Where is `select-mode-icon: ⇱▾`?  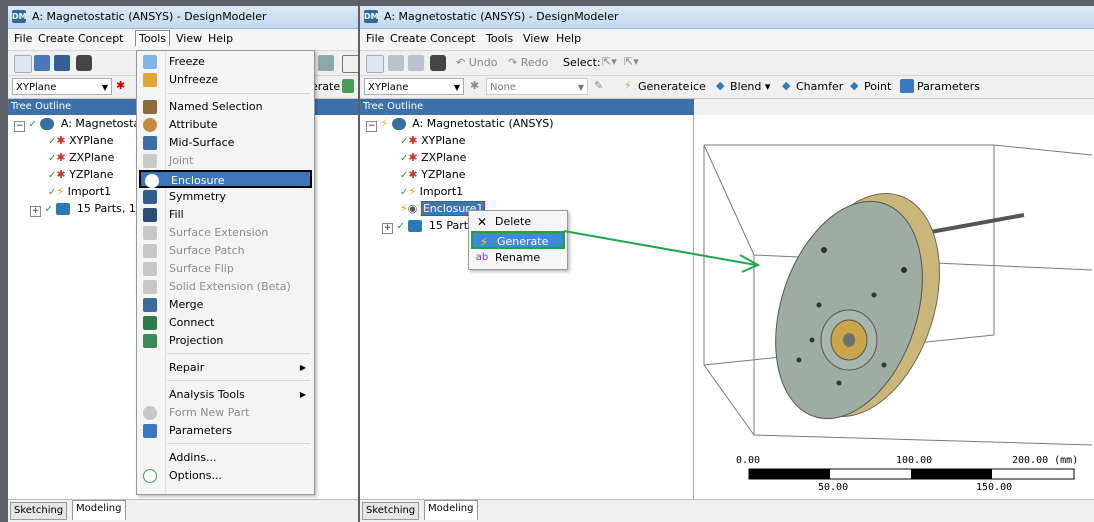
select-mode-icon: ⇱▾ is located at coordinates (609, 61).